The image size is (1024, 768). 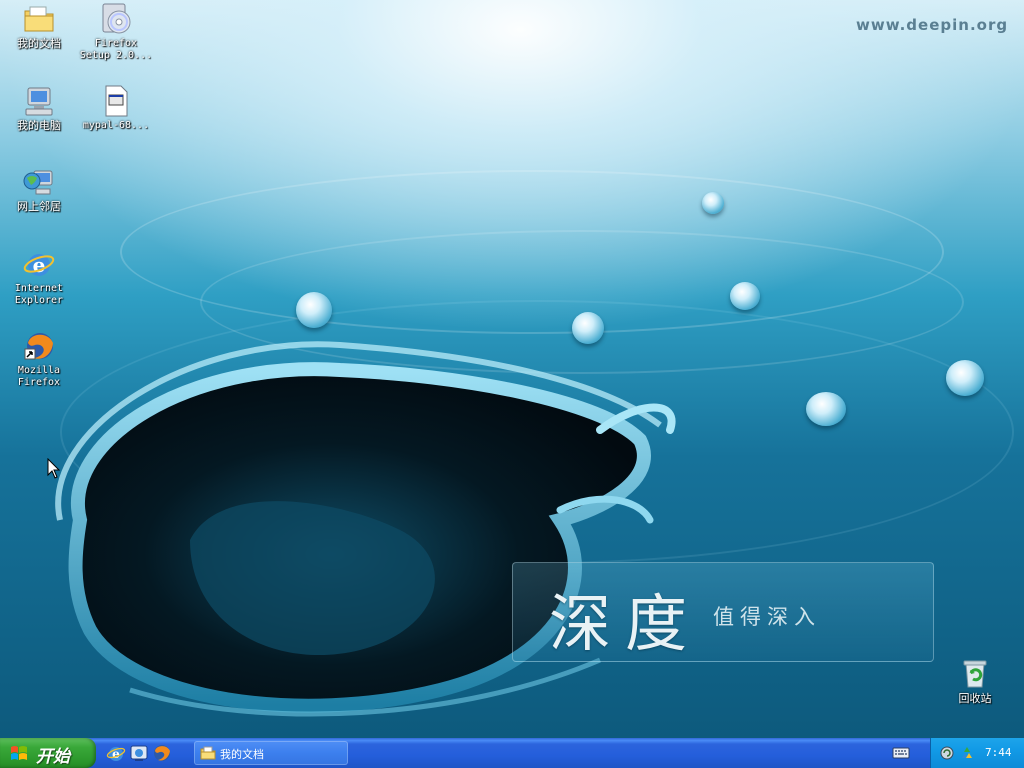 I want to click on desktop-icon-mozilla-firefox: Mozilla Firefox, so click(x=39, y=359).